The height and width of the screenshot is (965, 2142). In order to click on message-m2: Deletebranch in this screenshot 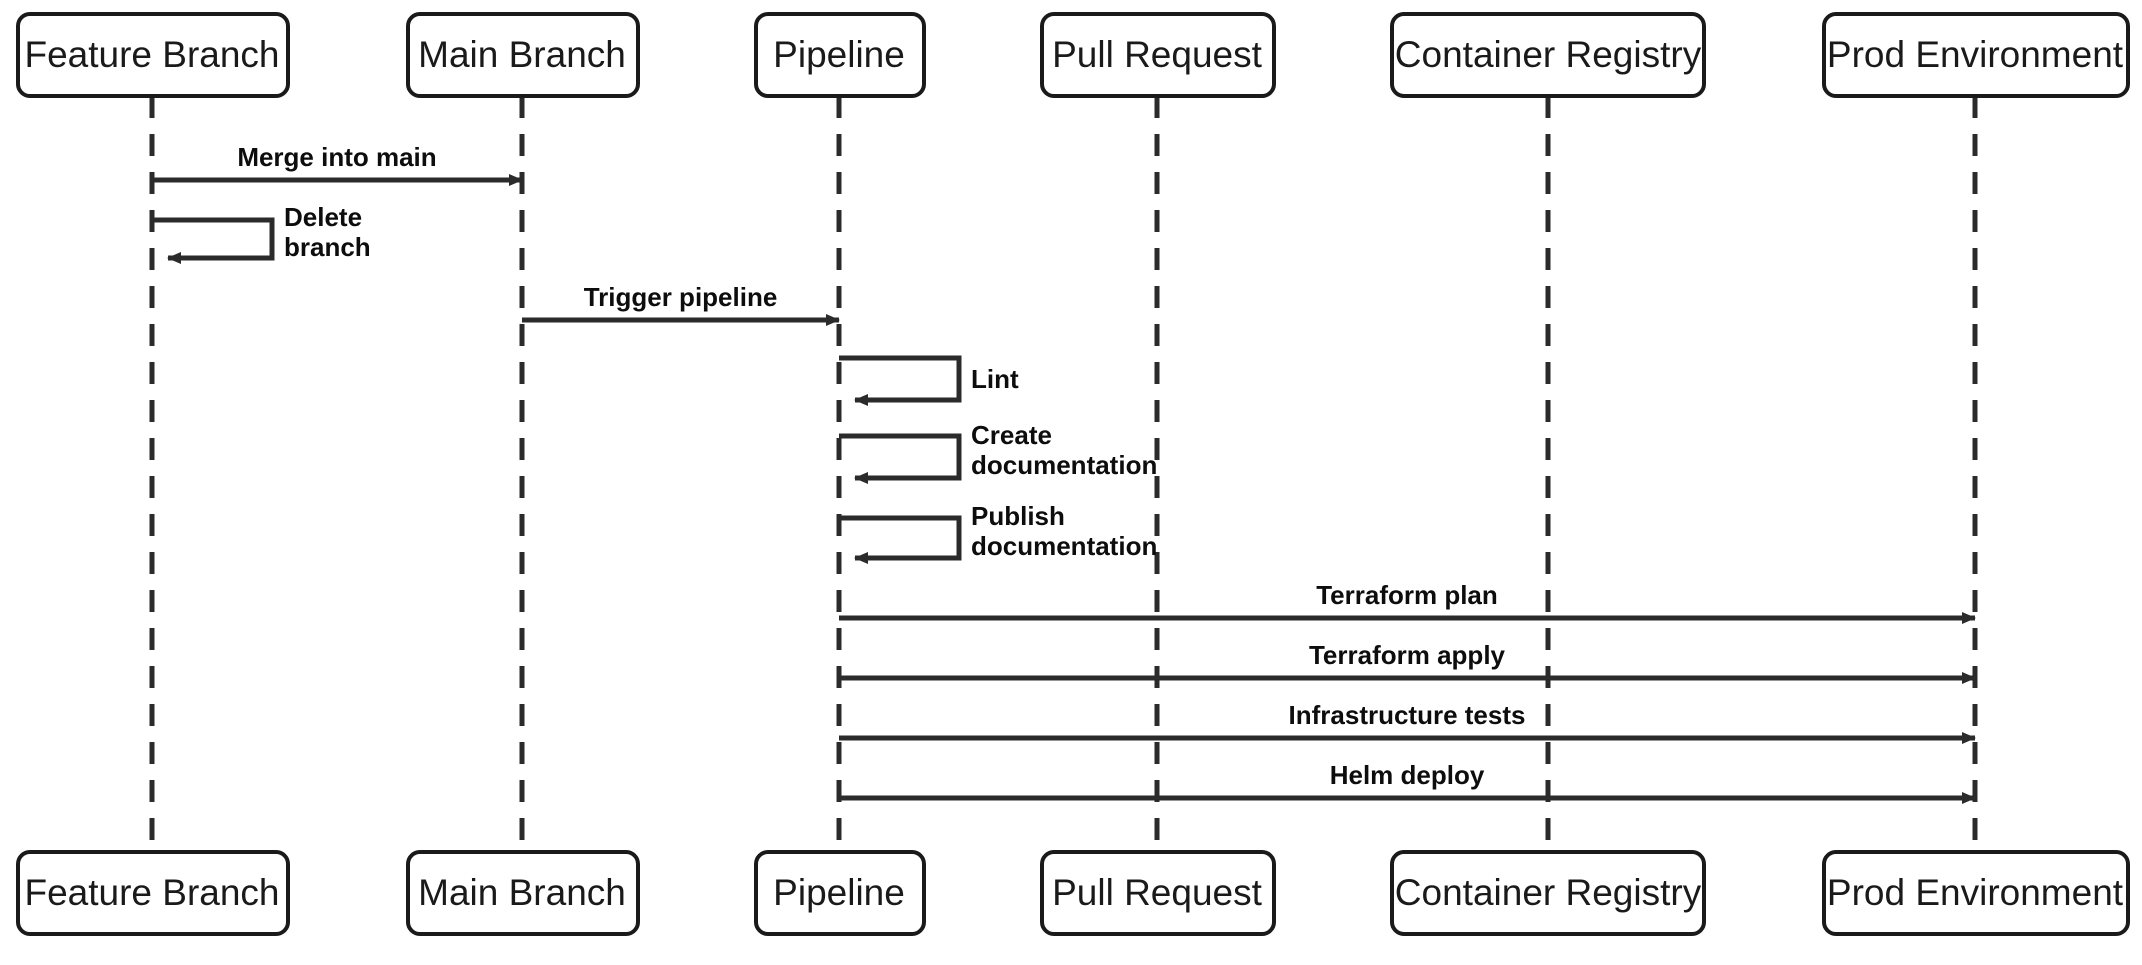, I will do `click(261, 233)`.